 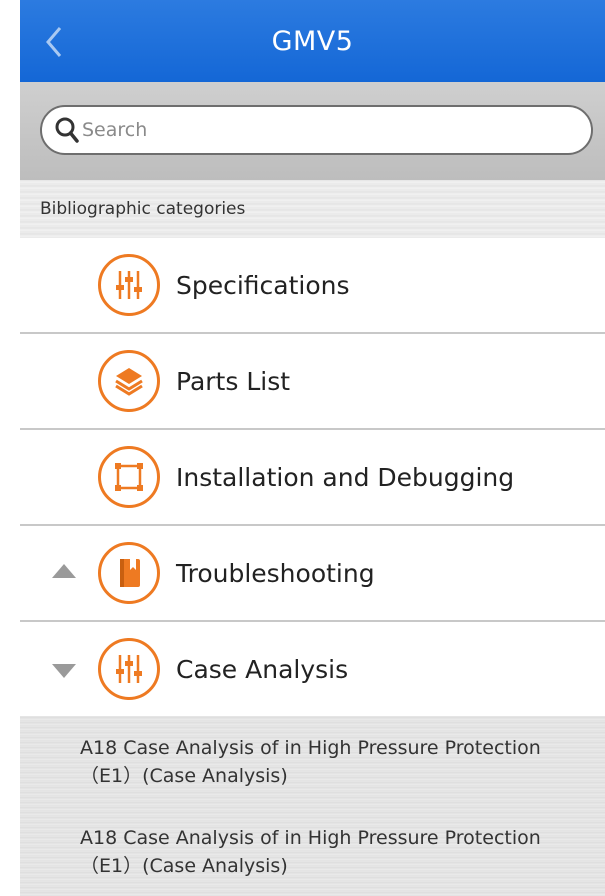 I want to click on search-icon, so click(x=67, y=130).